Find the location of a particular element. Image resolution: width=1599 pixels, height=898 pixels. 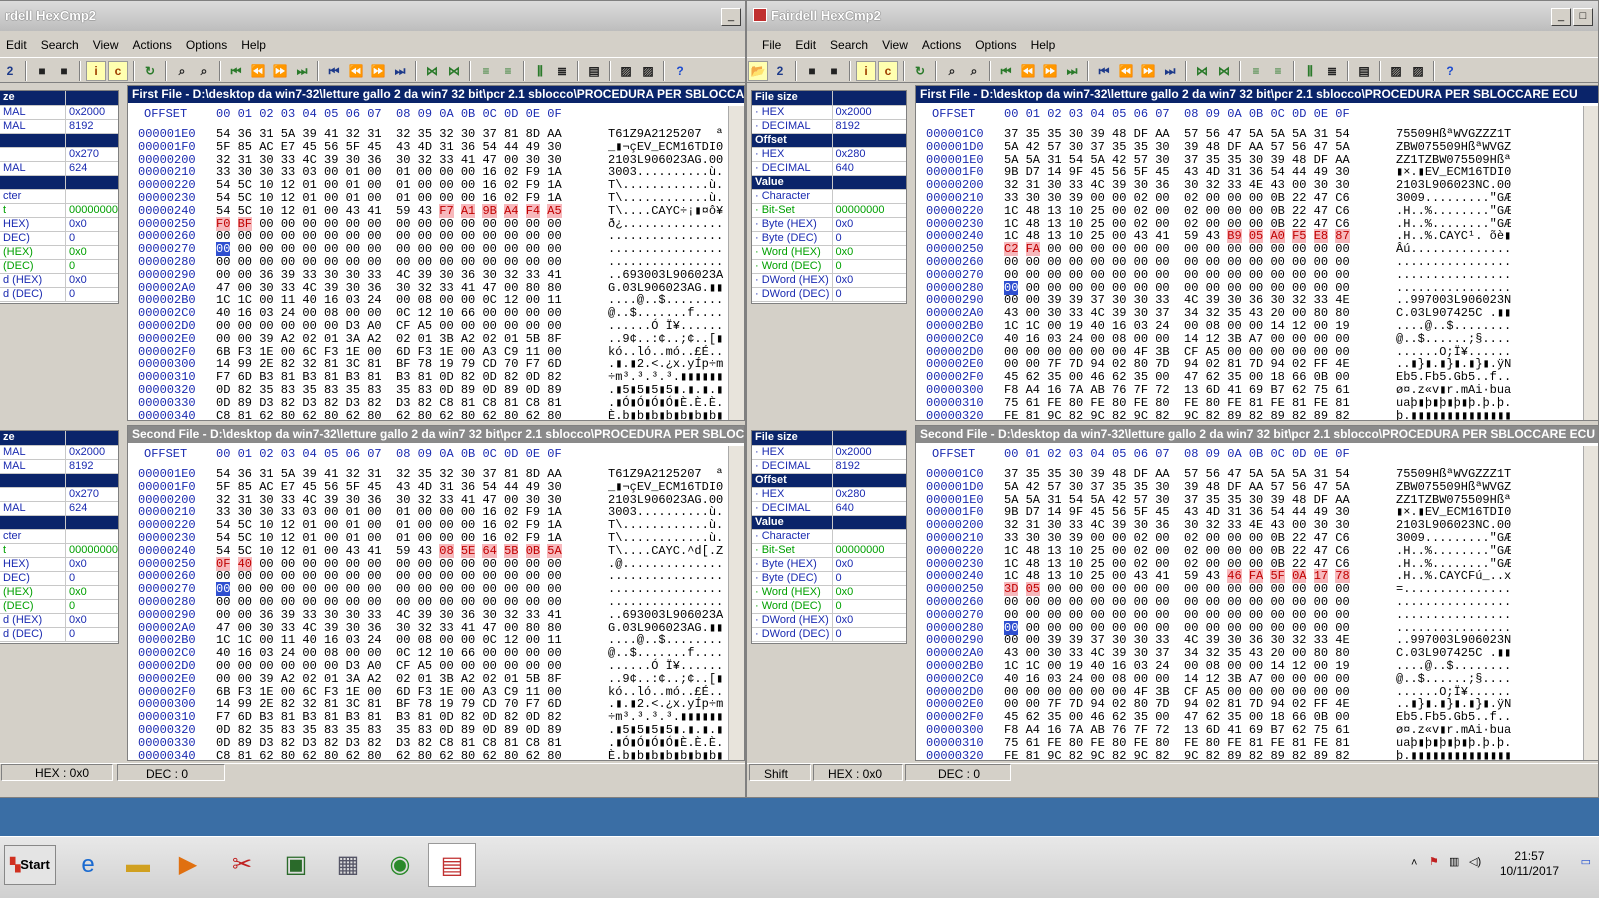

menu-search: Search is located at coordinates (60, 45).